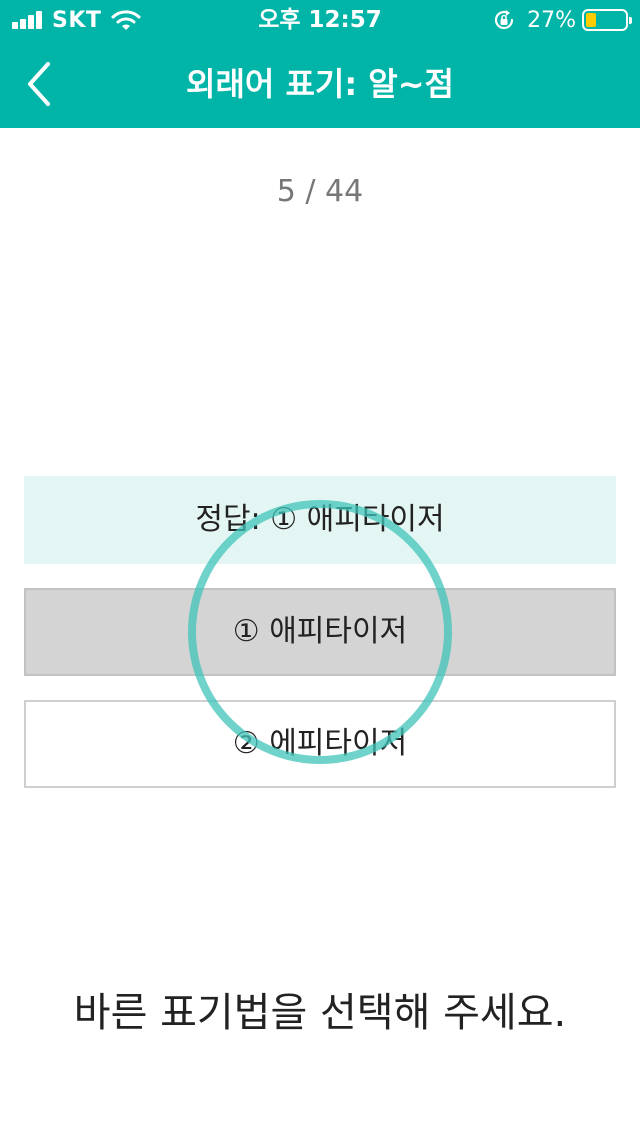  I want to click on battery-fill, so click(591, 20).